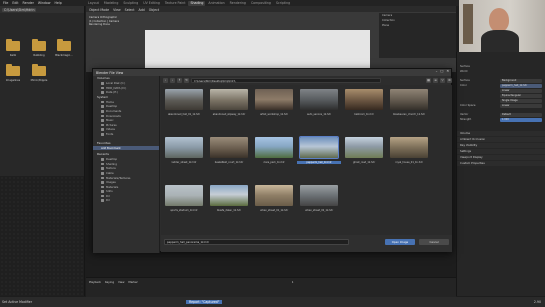 This screenshot has height=307, width=545. Describe the element at coordinates (126, 148) in the screenshot. I see `add-bookmark: Add Bookmark` at that location.